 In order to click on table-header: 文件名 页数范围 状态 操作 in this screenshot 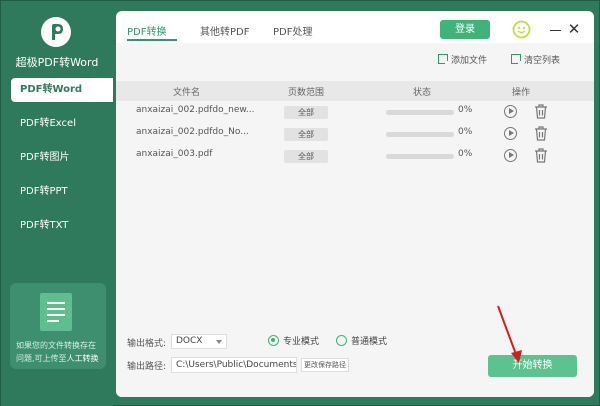, I will do `click(355, 91)`.